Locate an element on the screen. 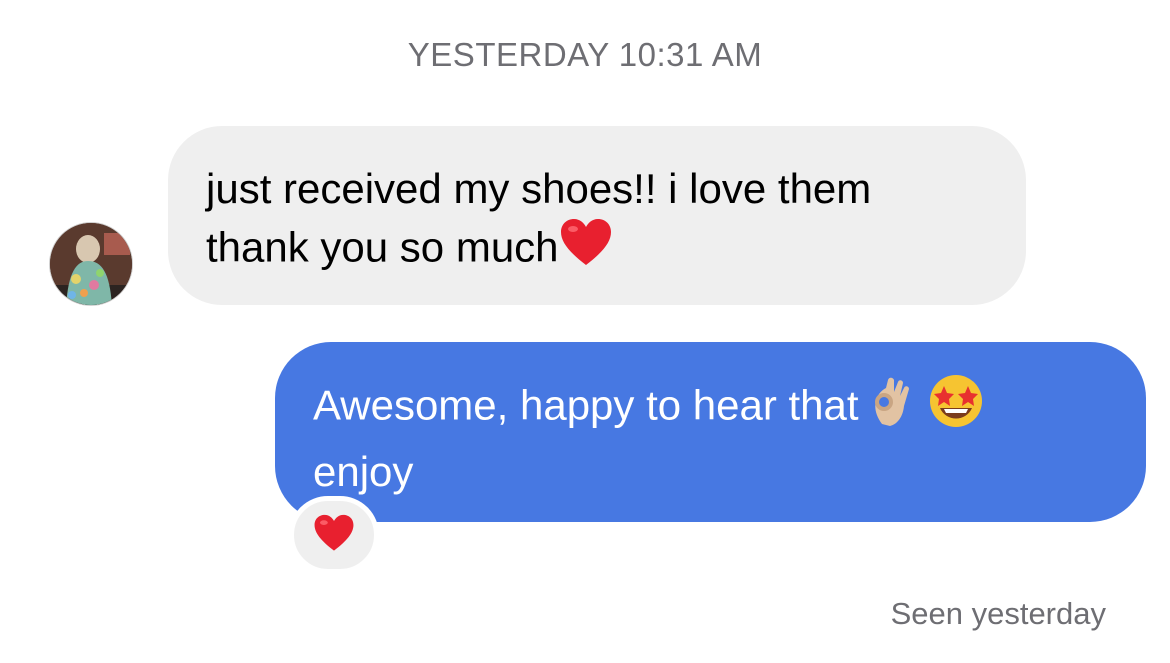 The image size is (1170, 663). outgoing-message-line1: Awesome, happy to hear that is located at coordinates (586, 405).